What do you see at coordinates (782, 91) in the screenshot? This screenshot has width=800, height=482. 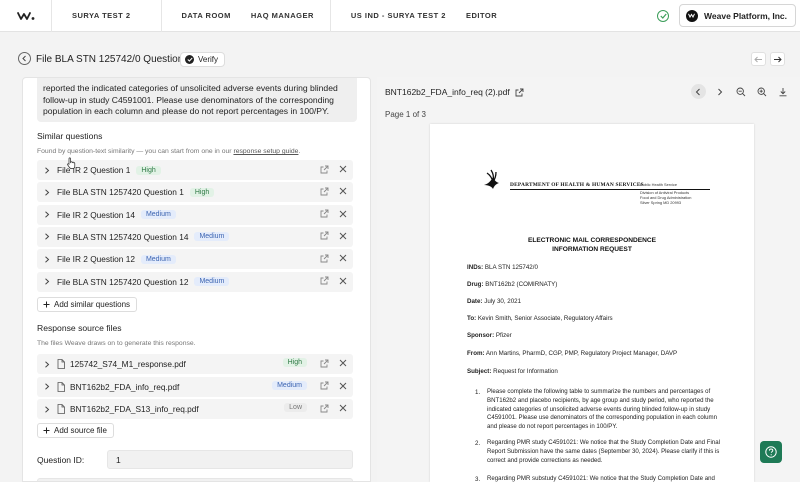 I see `download-button` at bounding box center [782, 91].